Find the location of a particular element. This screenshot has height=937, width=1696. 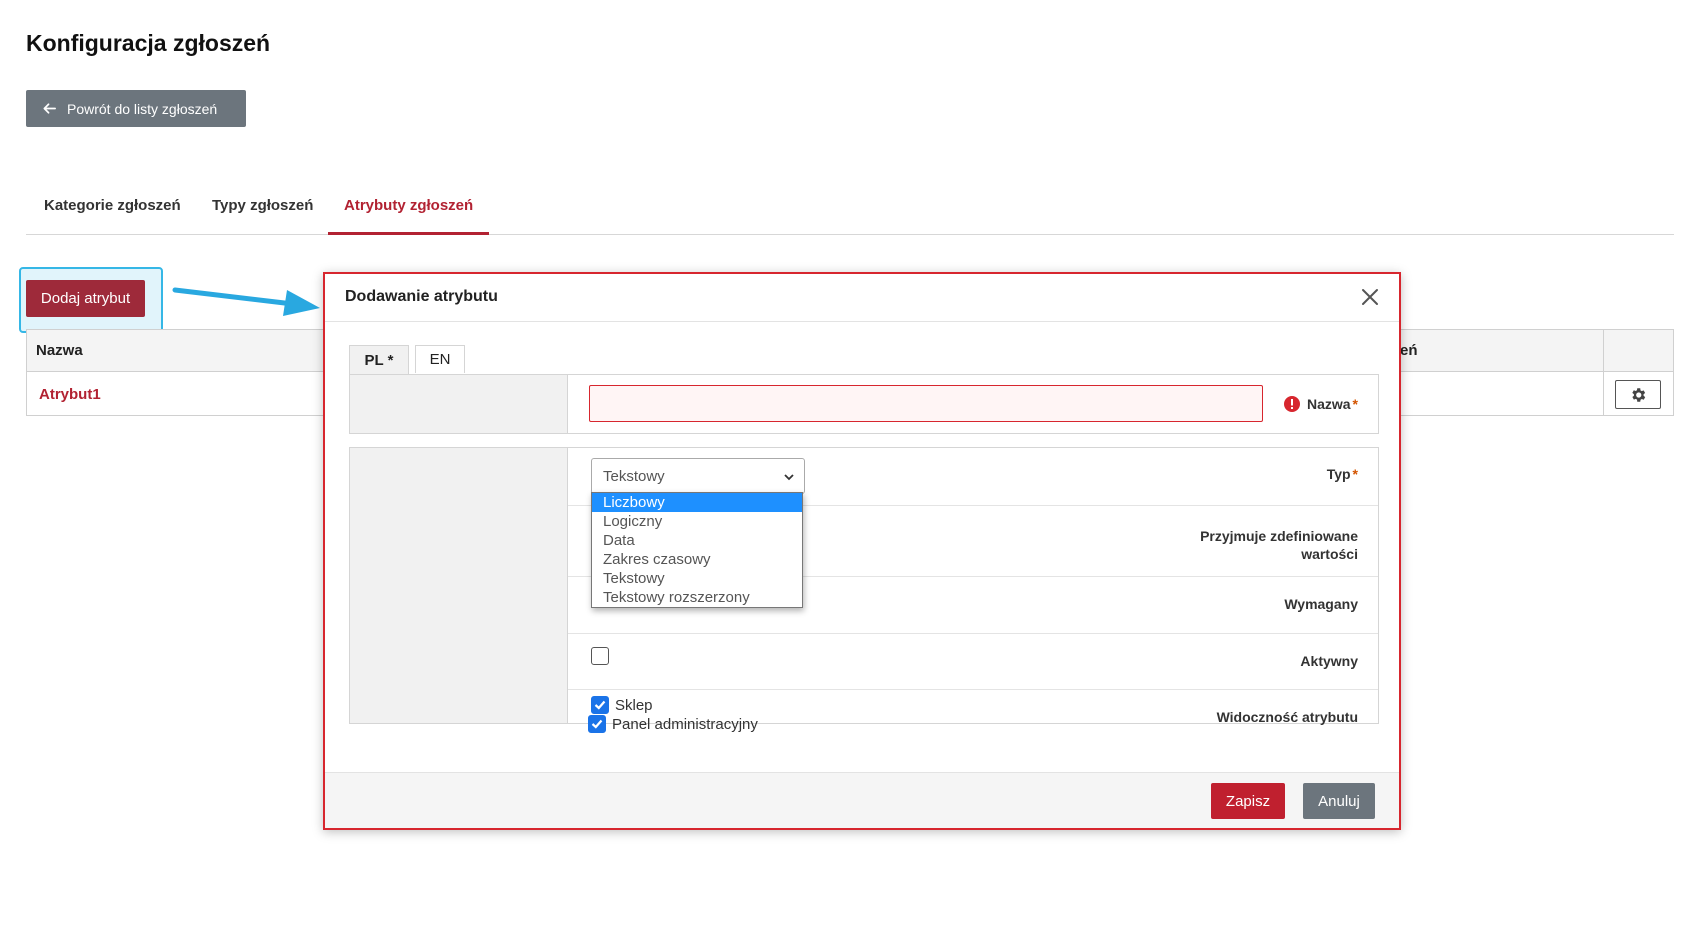

modal-title: Dodawanie atrybutu is located at coordinates (421, 296).